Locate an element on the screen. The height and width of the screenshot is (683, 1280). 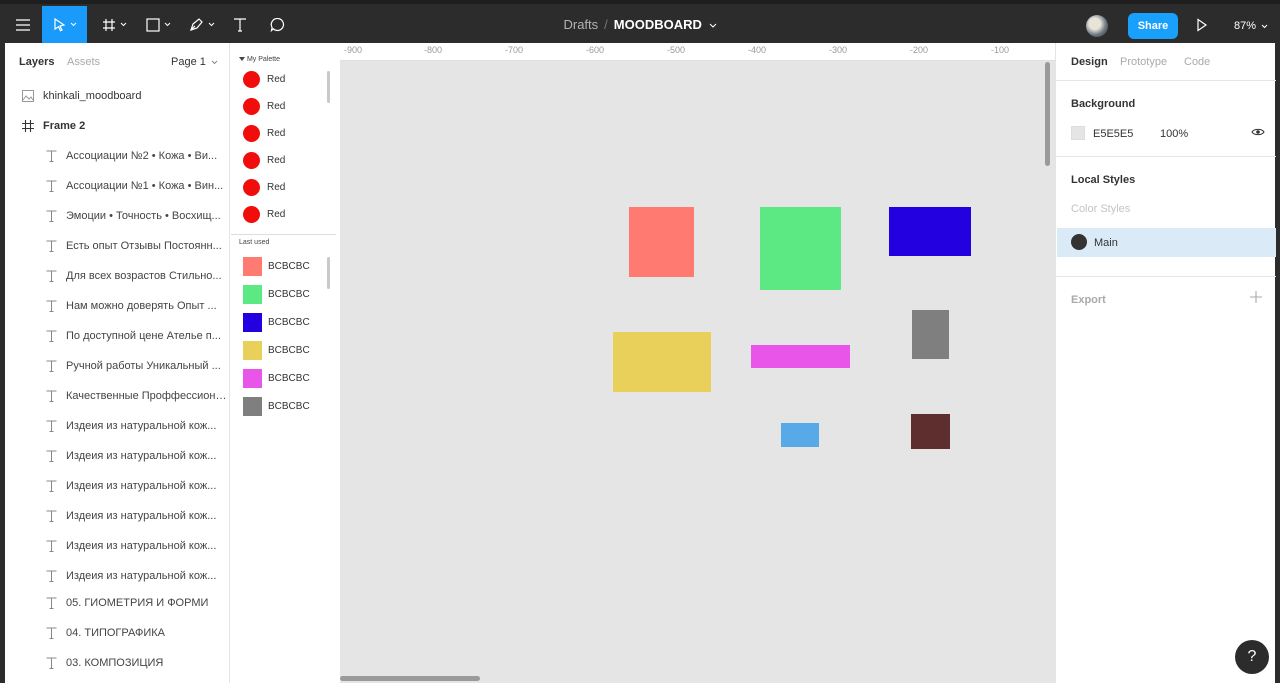
share-button: Share is located at coordinates (1153, 26).